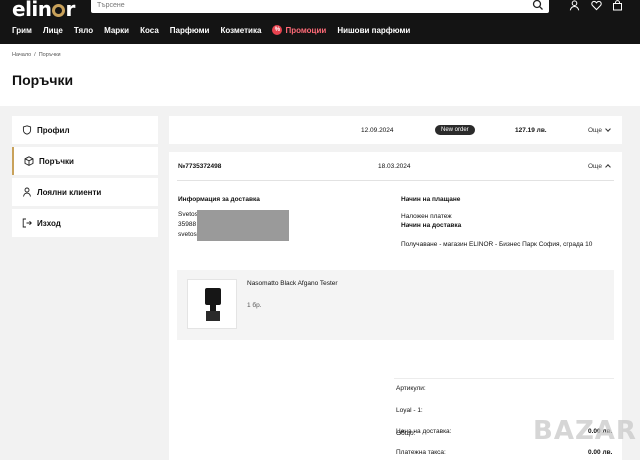 The height and width of the screenshot is (460, 640). I want to click on redaction-block, so click(243, 225).